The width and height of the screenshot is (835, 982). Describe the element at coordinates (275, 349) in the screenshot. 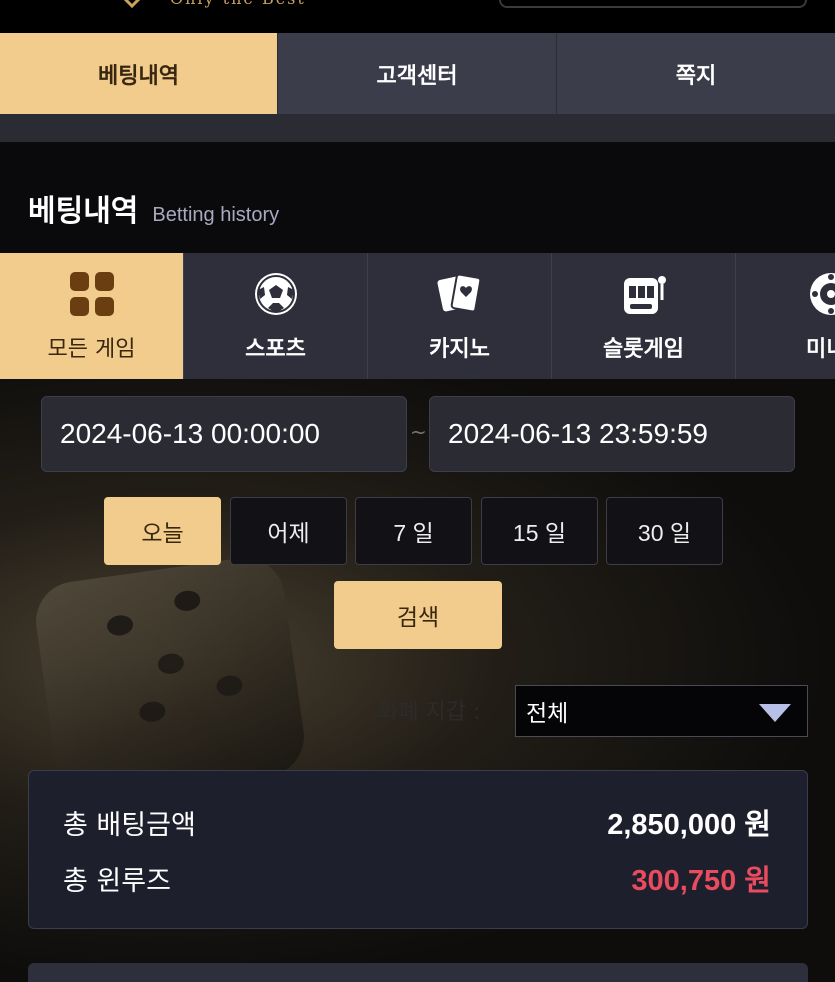

I see `category-label: 스포츠` at that location.